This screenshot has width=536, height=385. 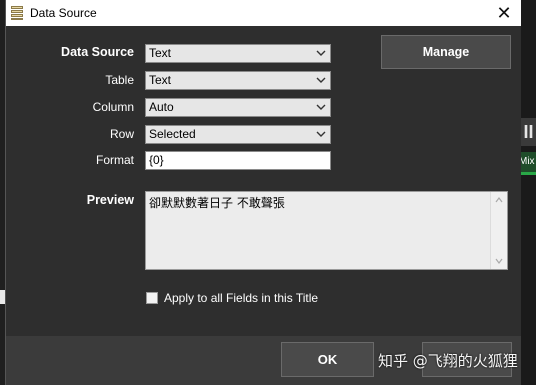 I want to click on preview-label: Preview, so click(x=110, y=200).